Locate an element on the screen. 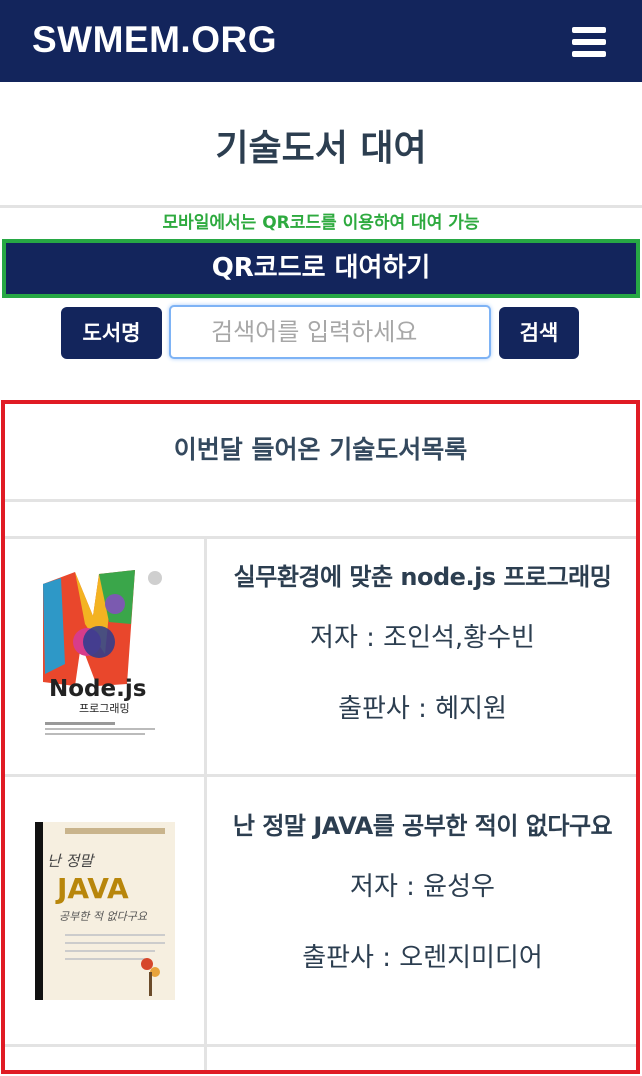 The width and height of the screenshot is (642, 1076). cover-title-text: Node.js is located at coordinates (97, 689).